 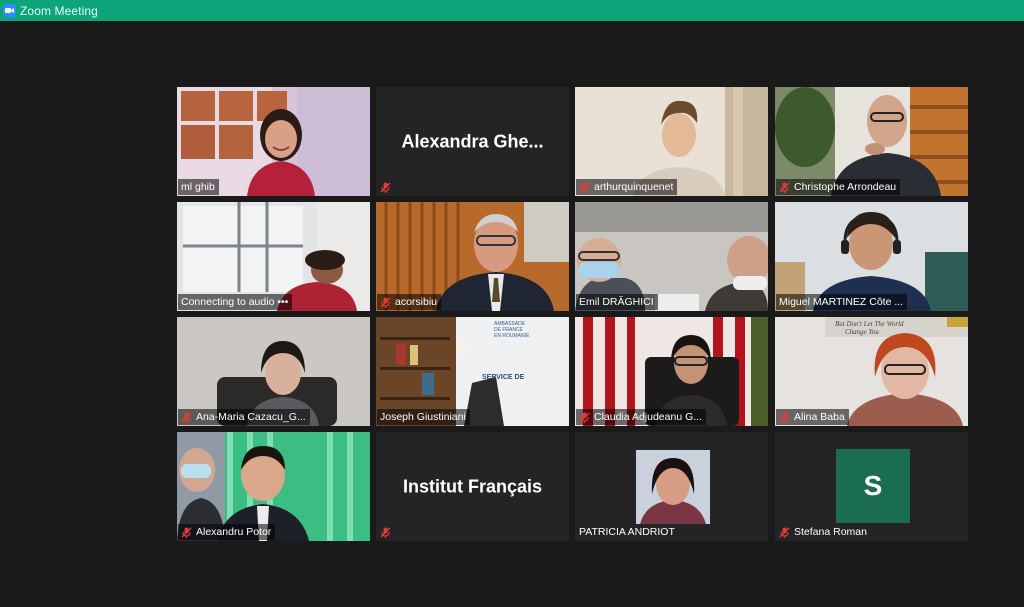 I want to click on avatar: S, so click(x=873, y=486).